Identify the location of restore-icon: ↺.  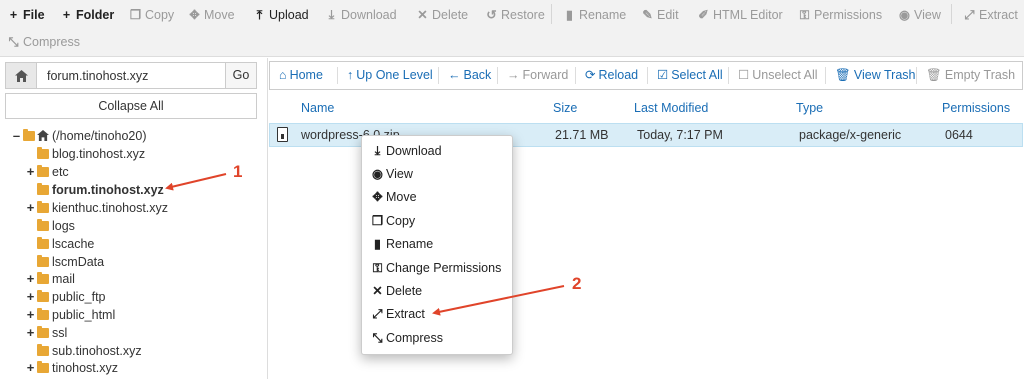
(491, 15).